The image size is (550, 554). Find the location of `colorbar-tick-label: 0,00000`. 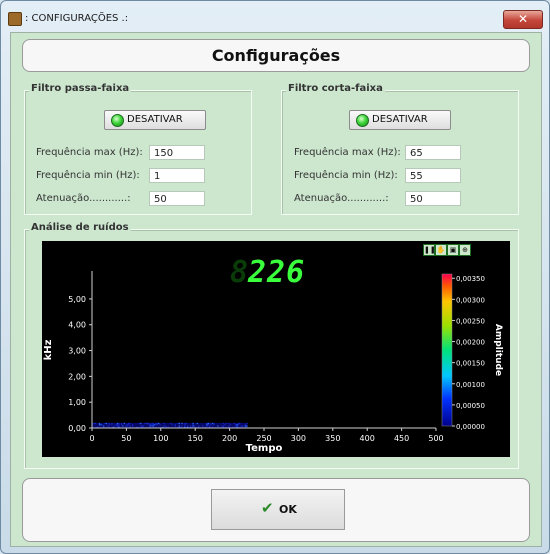

colorbar-tick-label: 0,00000 is located at coordinates (470, 427).